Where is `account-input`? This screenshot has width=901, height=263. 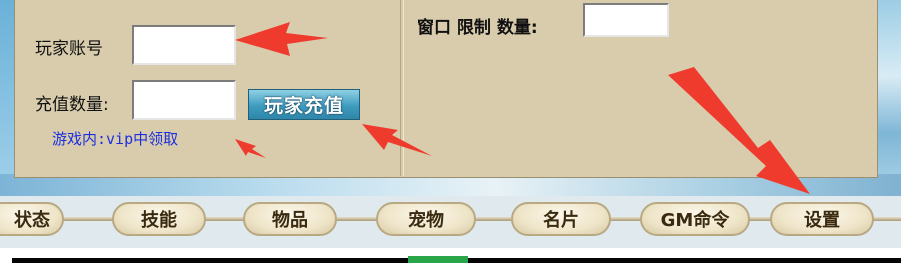 account-input is located at coordinates (184, 45).